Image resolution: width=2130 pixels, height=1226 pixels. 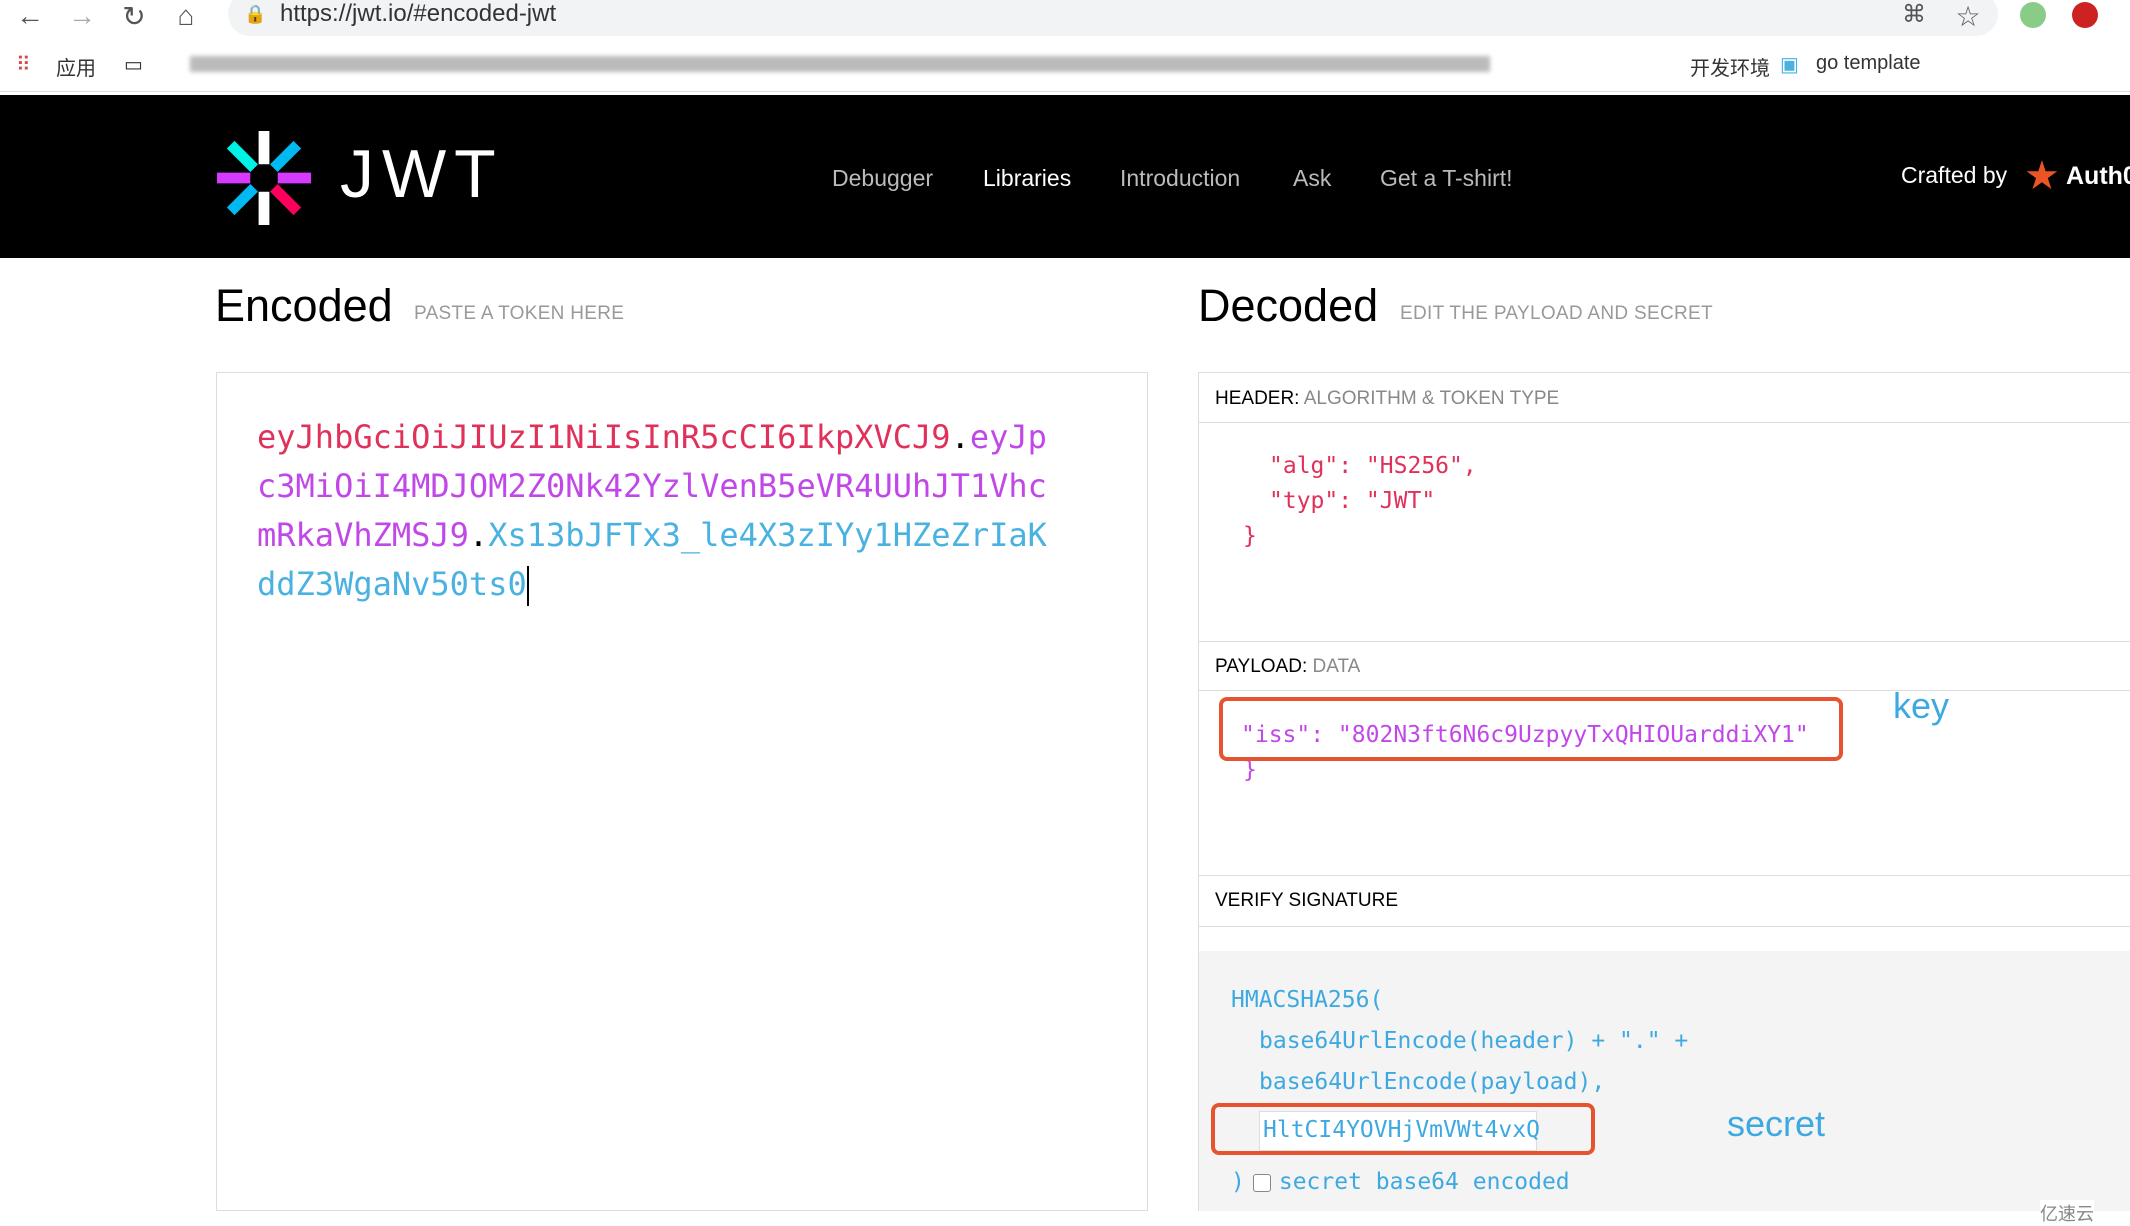 What do you see at coordinates (418, 14) in the screenshot?
I see `url-text: https://jwt.io/#encoded-jwt` at bounding box center [418, 14].